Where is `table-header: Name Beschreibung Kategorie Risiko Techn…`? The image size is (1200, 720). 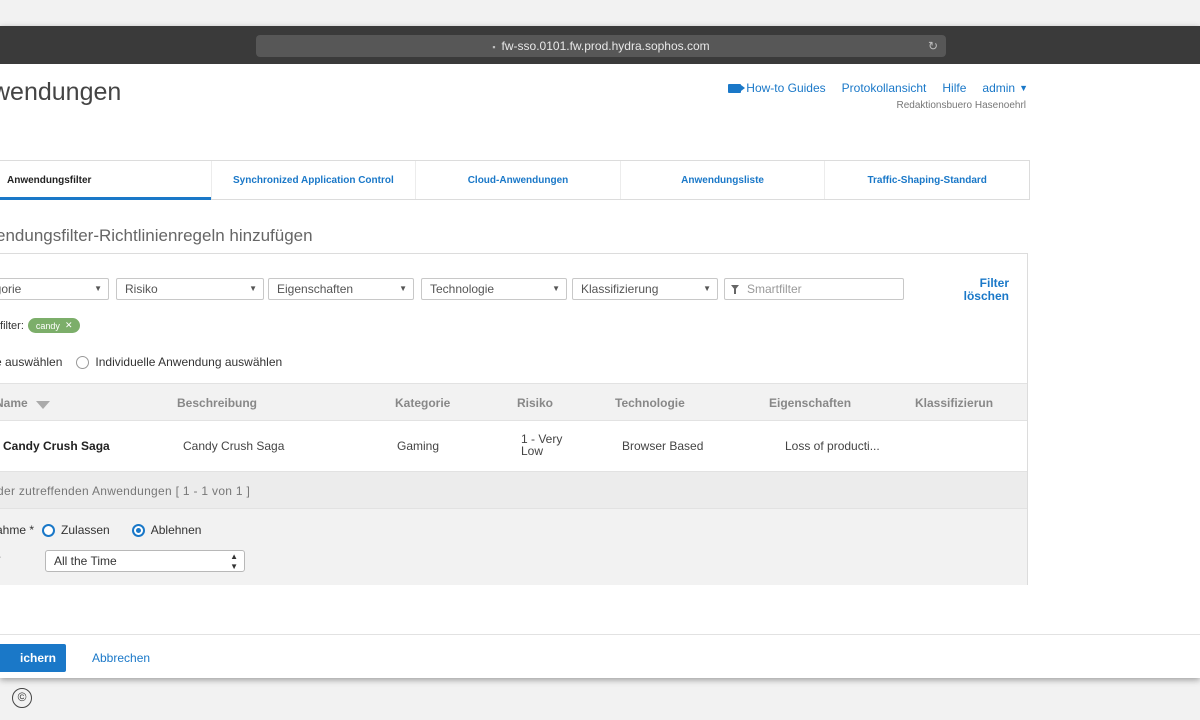 table-header: Name Beschreibung Kategorie Risiko Techn… is located at coordinates (513, 402).